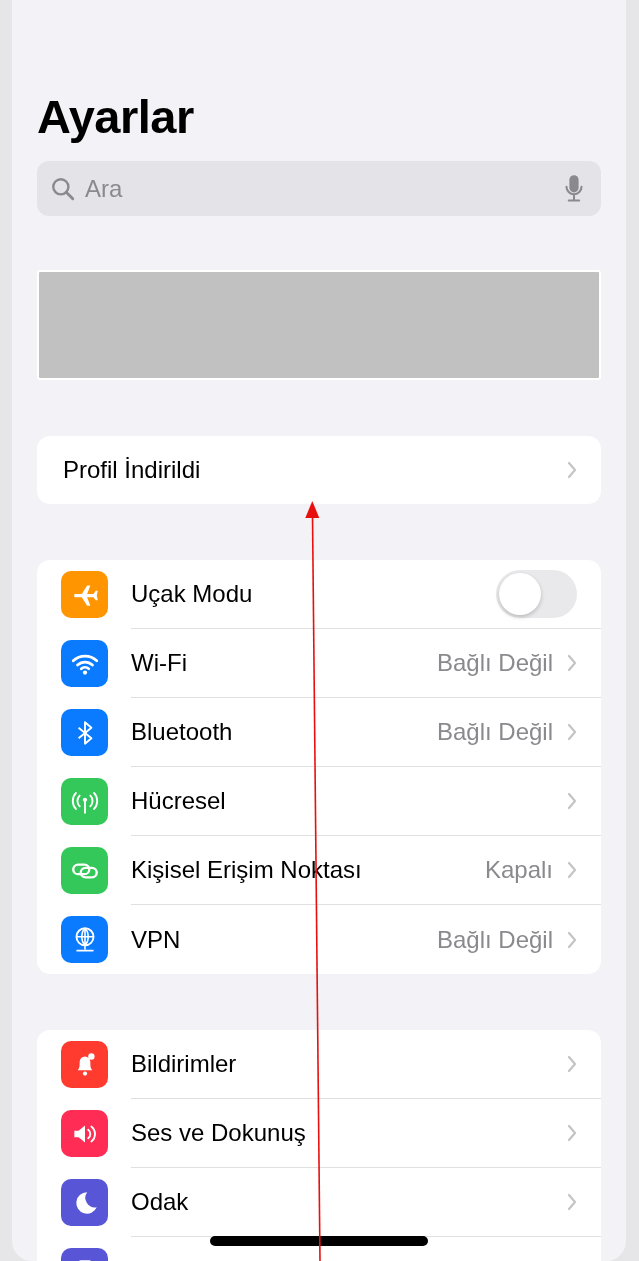 This screenshot has height=1261, width=639. Describe the element at coordinates (179, 801) in the screenshot. I see `row-label: Hücresel` at that location.